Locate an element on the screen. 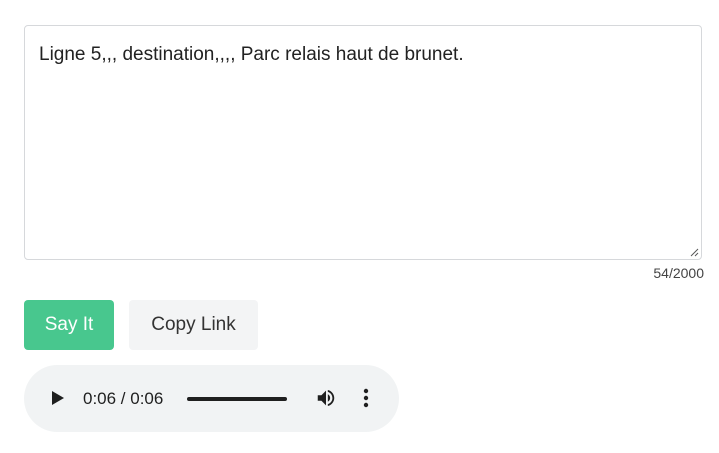  audio-seek-progress is located at coordinates (237, 399).